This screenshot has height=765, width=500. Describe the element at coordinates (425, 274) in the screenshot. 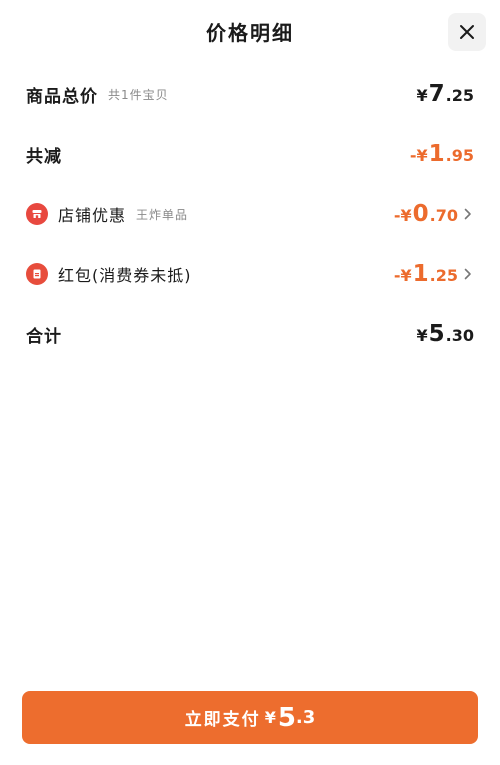

I see `red-packet-amount: - ¥1.25` at that location.